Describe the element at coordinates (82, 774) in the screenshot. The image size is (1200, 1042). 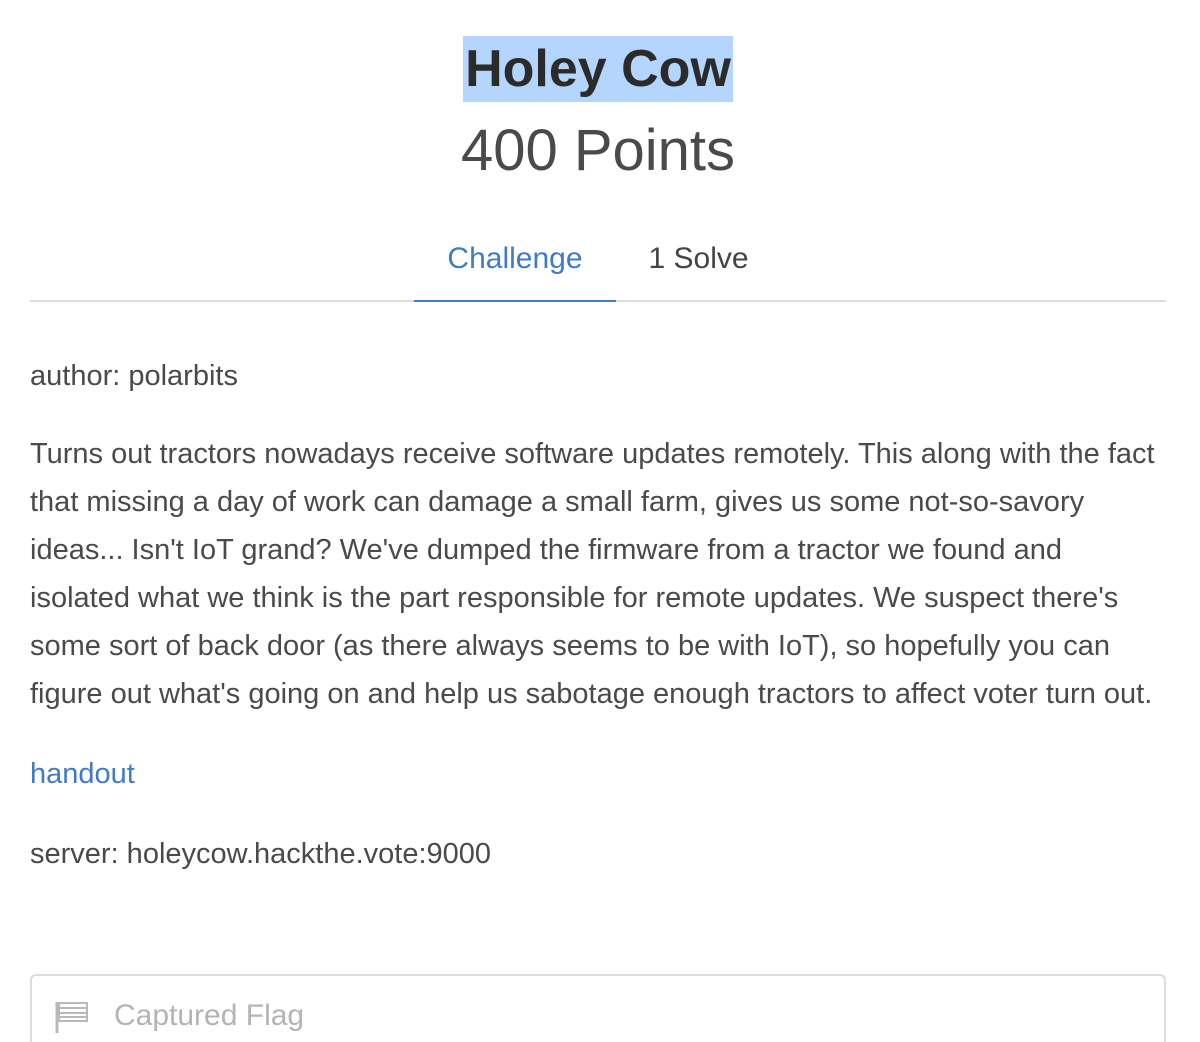
I see `handout-link: handout` at that location.